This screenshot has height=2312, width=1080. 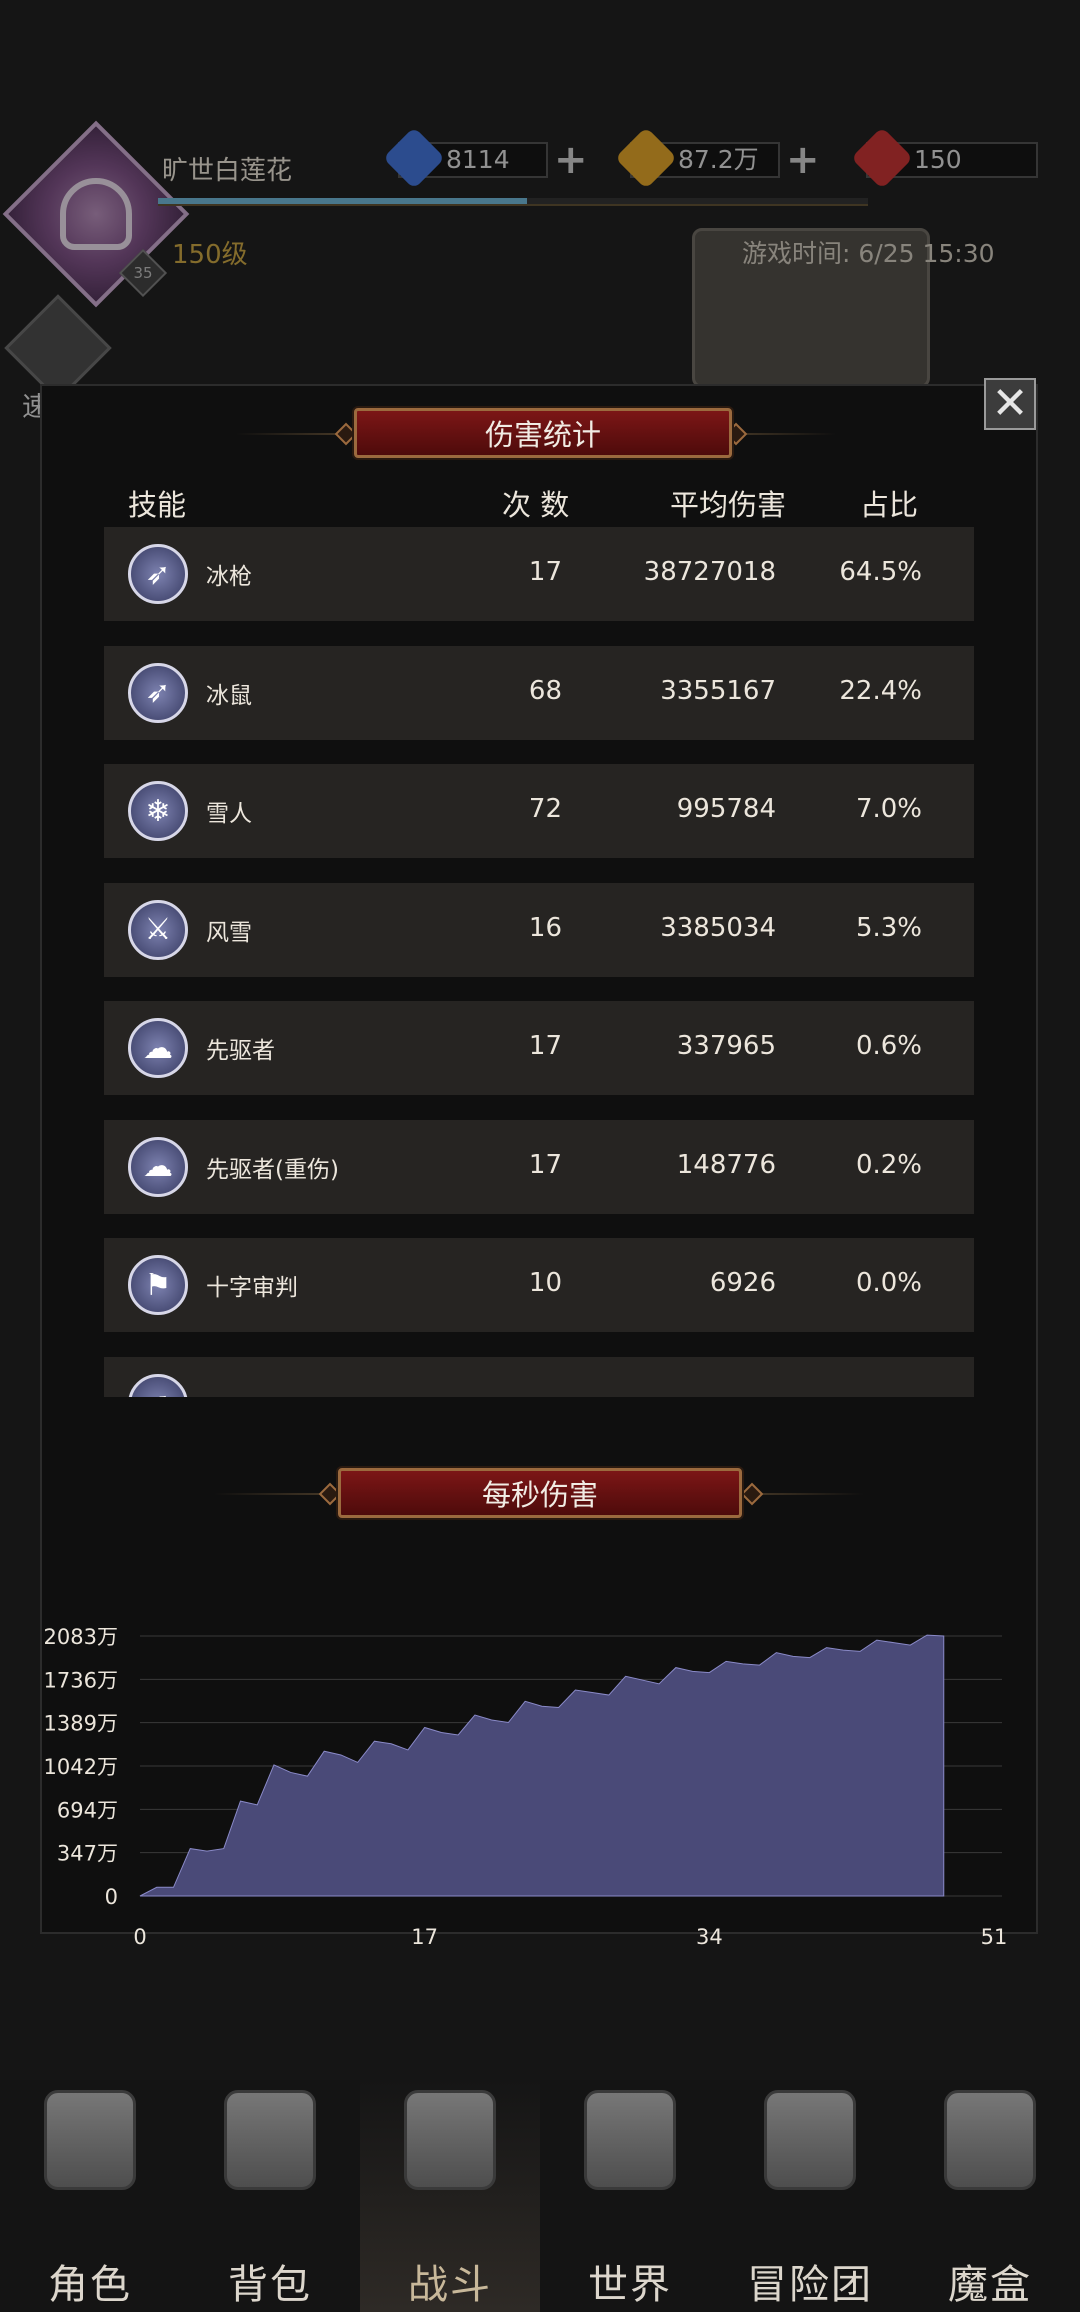 I want to click on x-tick-label: 34, so click(x=709, y=1937).